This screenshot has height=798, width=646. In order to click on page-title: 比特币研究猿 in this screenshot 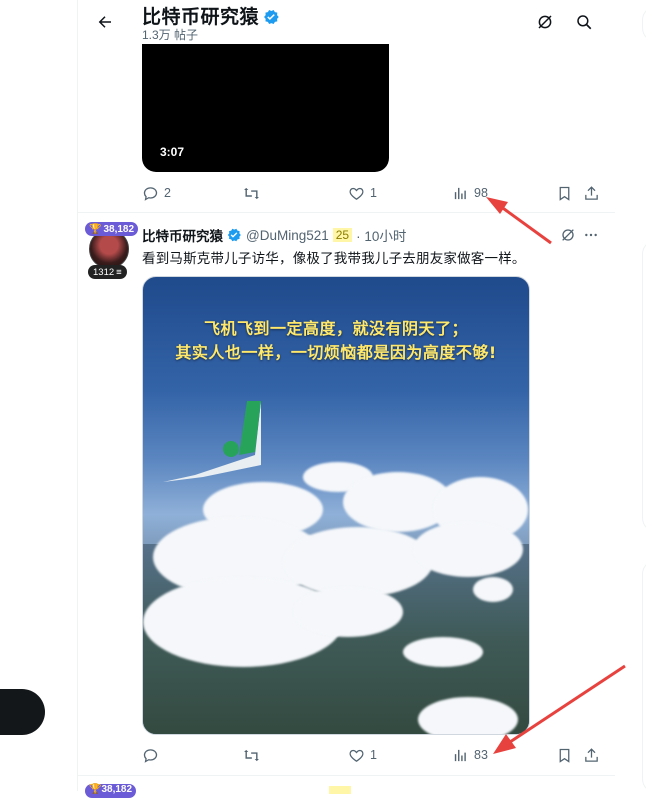, I will do `click(211, 15)`.